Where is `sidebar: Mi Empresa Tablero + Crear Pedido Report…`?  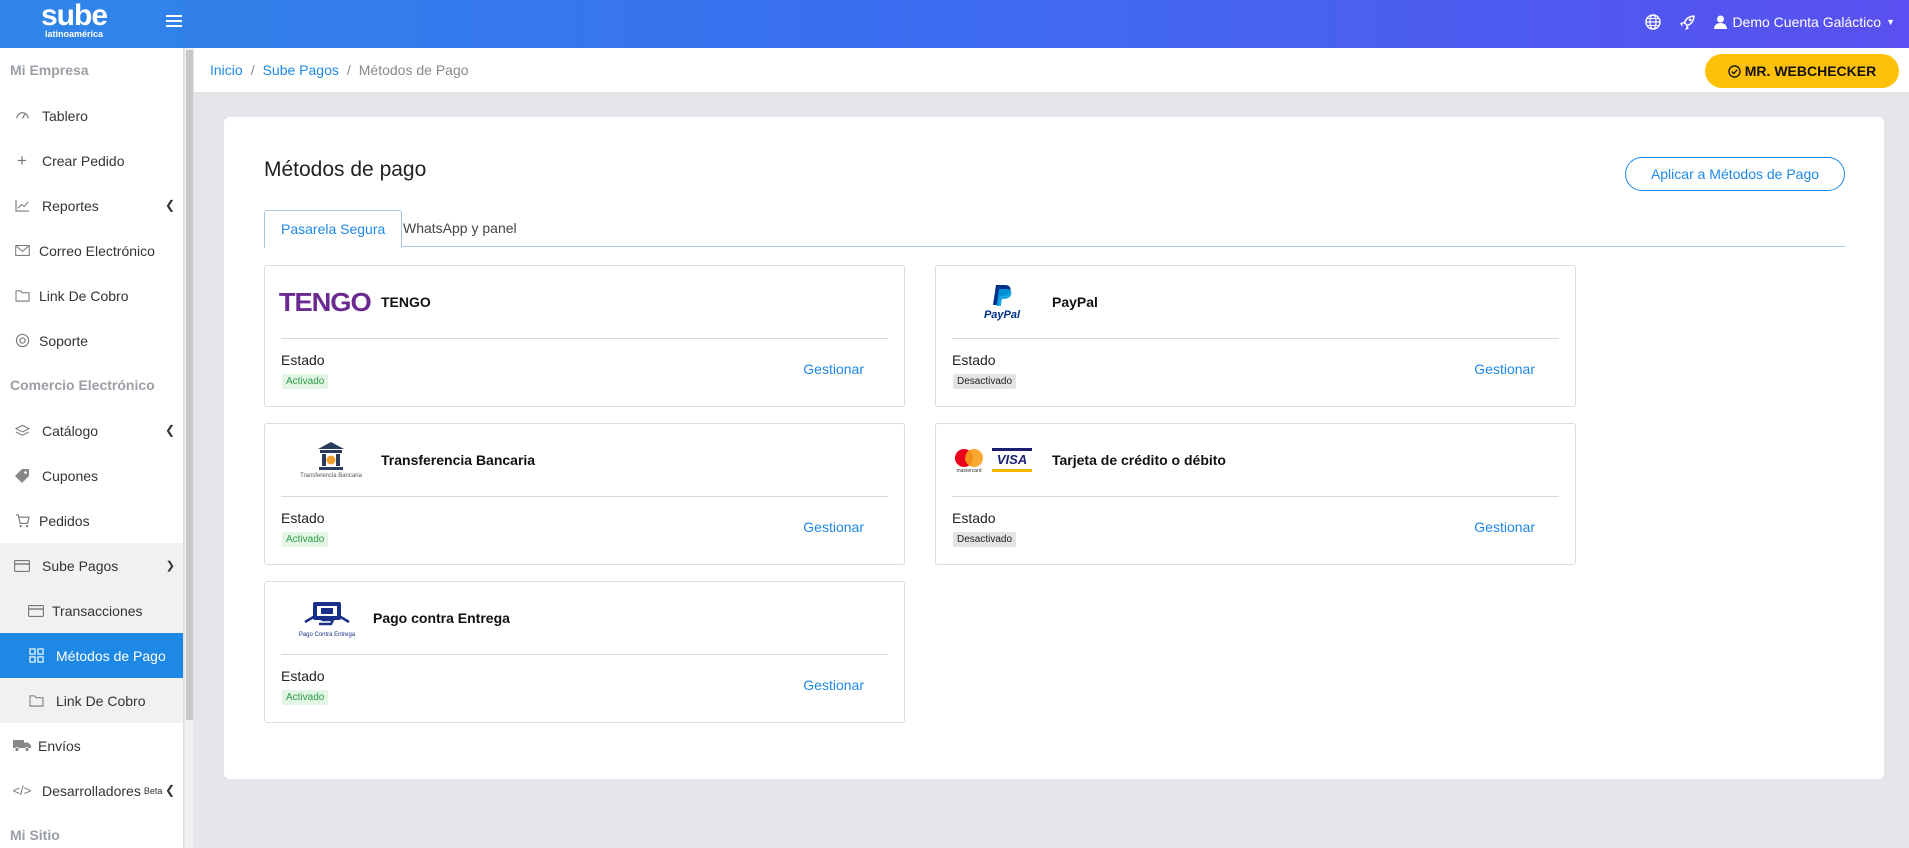 sidebar: Mi Empresa Tablero + Crear Pedido Report… is located at coordinates (92, 448).